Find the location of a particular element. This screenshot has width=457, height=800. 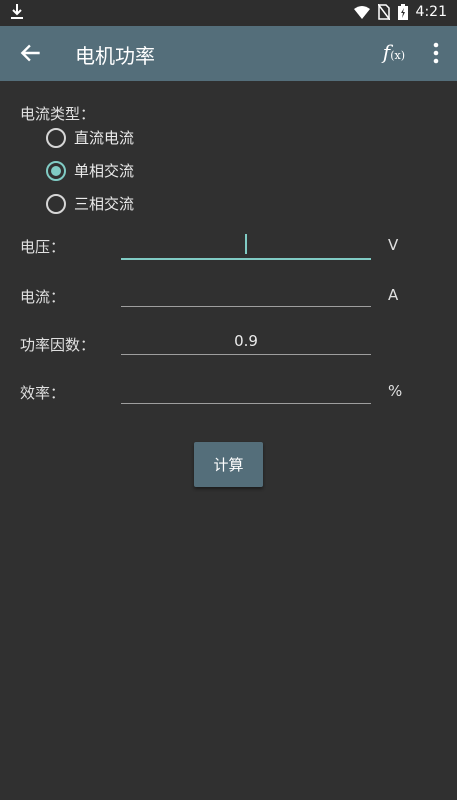

status-time: 4:21 is located at coordinates (431, 12).